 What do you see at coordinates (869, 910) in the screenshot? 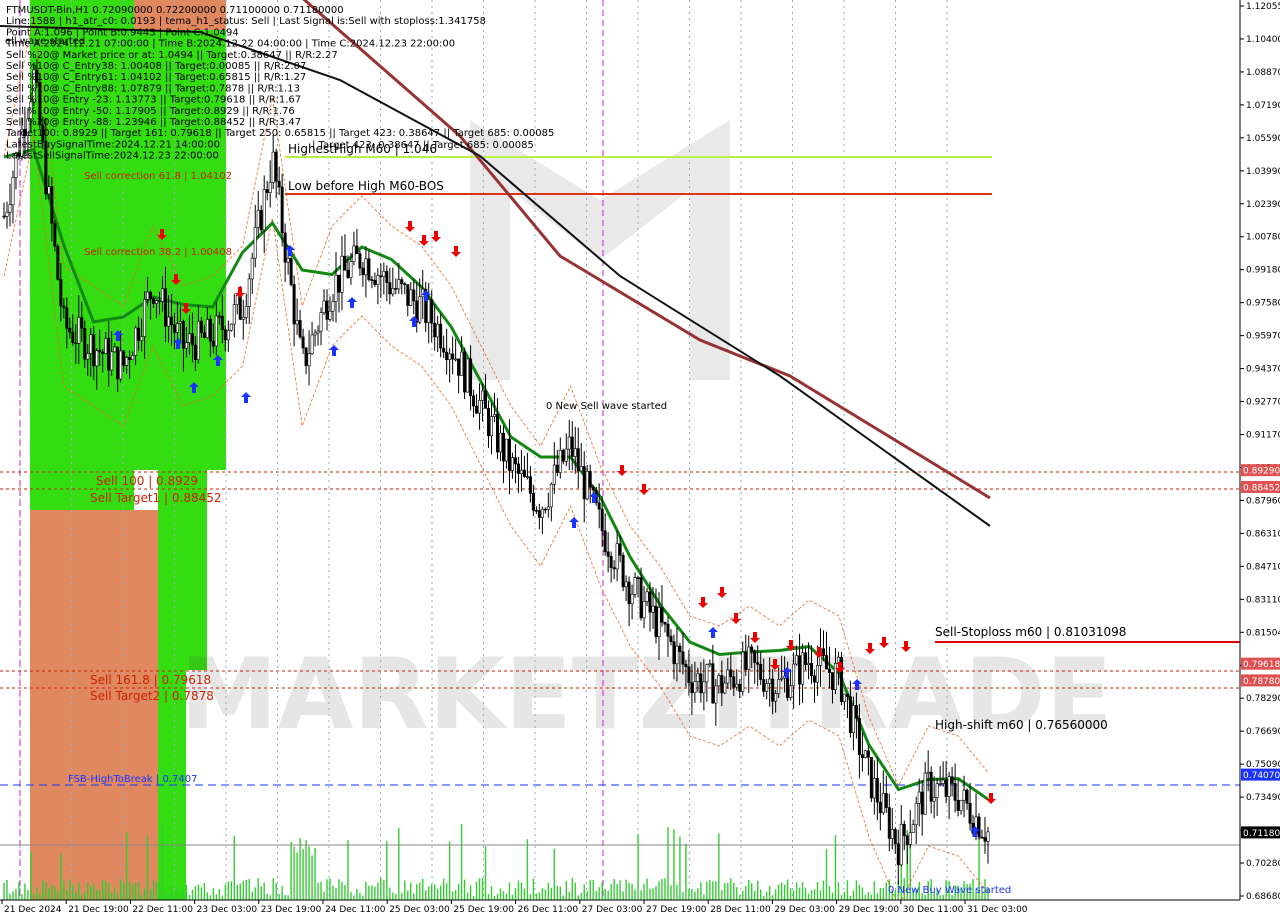
I see `time-tick-label: 29 Dec 19:00` at bounding box center [869, 910].